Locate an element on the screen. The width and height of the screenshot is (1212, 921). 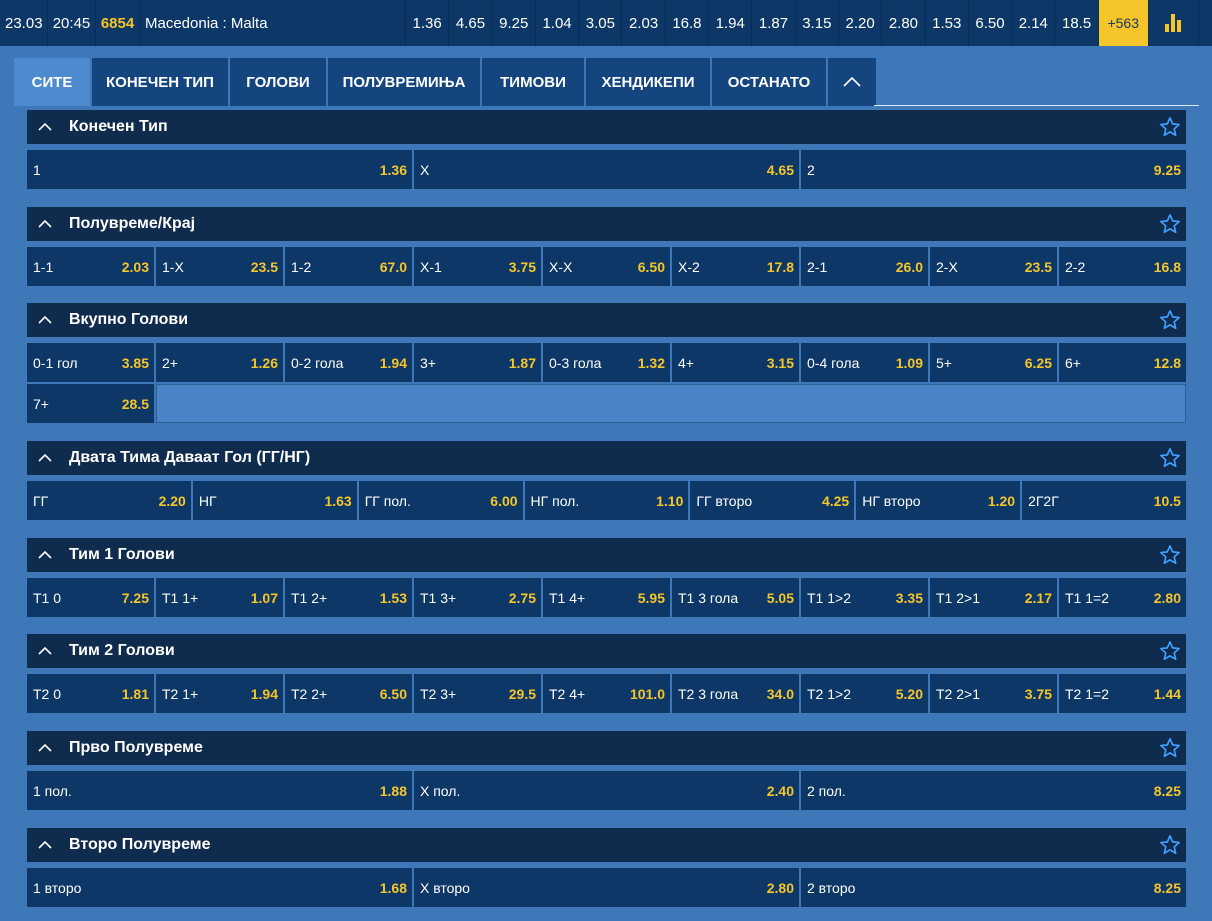
odd-button: НГ пол. 1.10 is located at coordinates (606, 500).